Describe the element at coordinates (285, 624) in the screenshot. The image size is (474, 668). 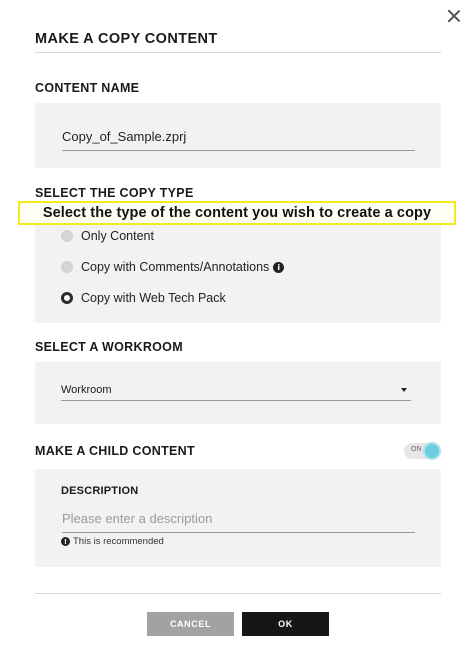
I see `ok-button: OK` at that location.